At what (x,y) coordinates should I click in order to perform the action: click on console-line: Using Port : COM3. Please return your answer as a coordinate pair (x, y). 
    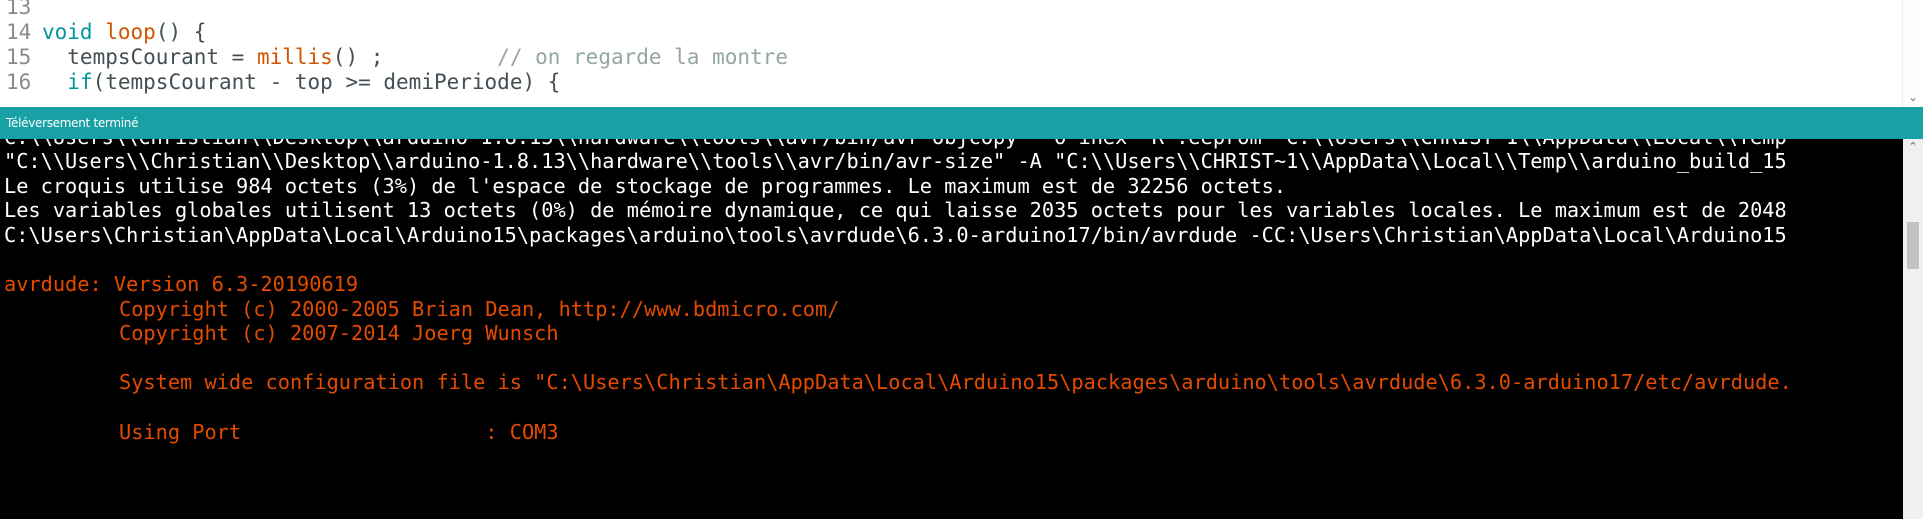
    Looking at the image, I should click on (339, 431).